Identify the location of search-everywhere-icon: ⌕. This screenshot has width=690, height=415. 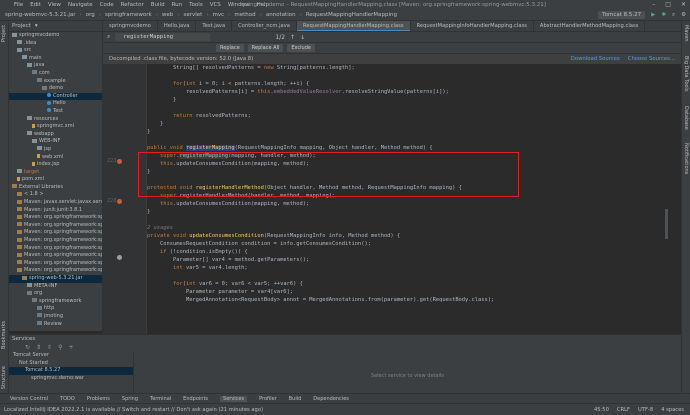
(673, 15).